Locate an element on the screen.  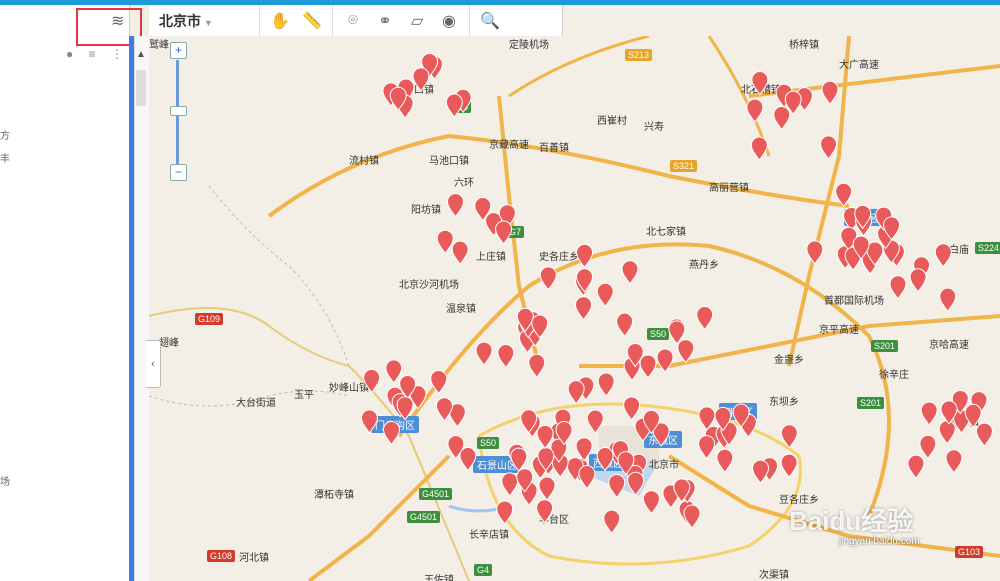
city-name: 北京市 is located at coordinates (180, 21).